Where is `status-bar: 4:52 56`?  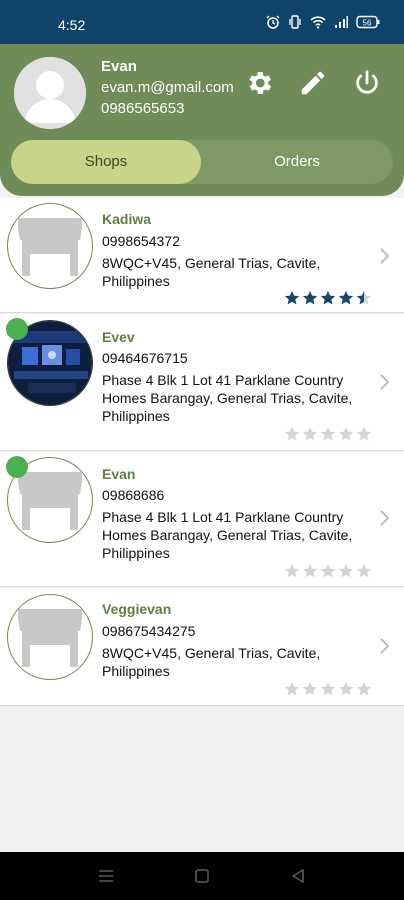 status-bar: 4:52 56 is located at coordinates (202, 22).